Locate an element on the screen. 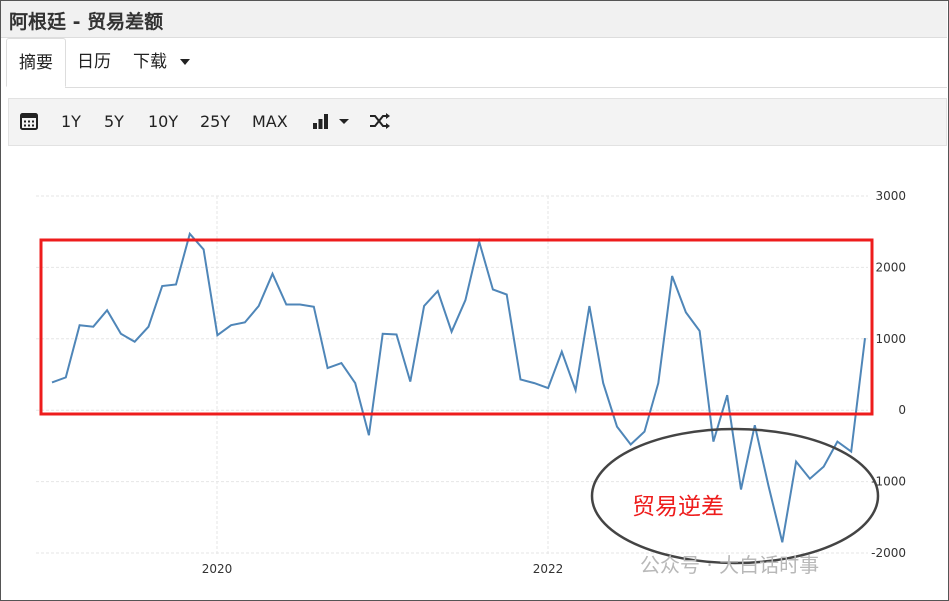 The width and height of the screenshot is (949, 601). bar-chart-icon is located at coordinates (320, 121).